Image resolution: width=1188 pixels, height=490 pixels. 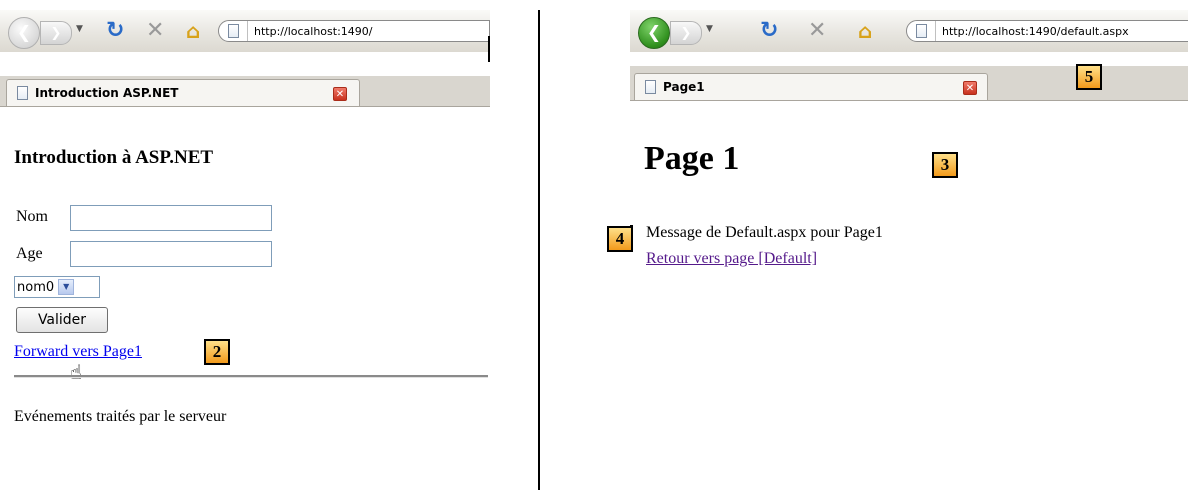 I want to click on callout-1: 1, so click(x=489, y=49).